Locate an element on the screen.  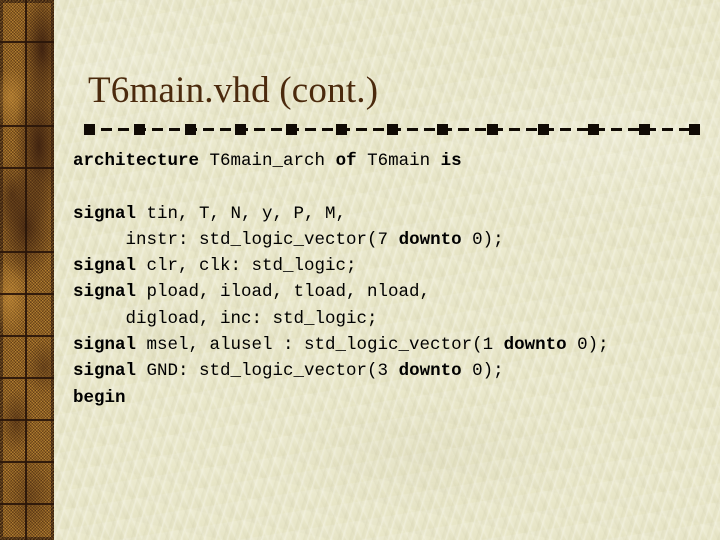
title-divider is located at coordinates (392, 129).